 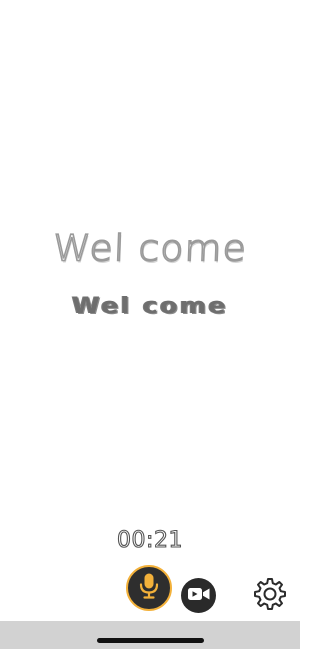 I want to click on home-indicator, so click(x=150, y=640).